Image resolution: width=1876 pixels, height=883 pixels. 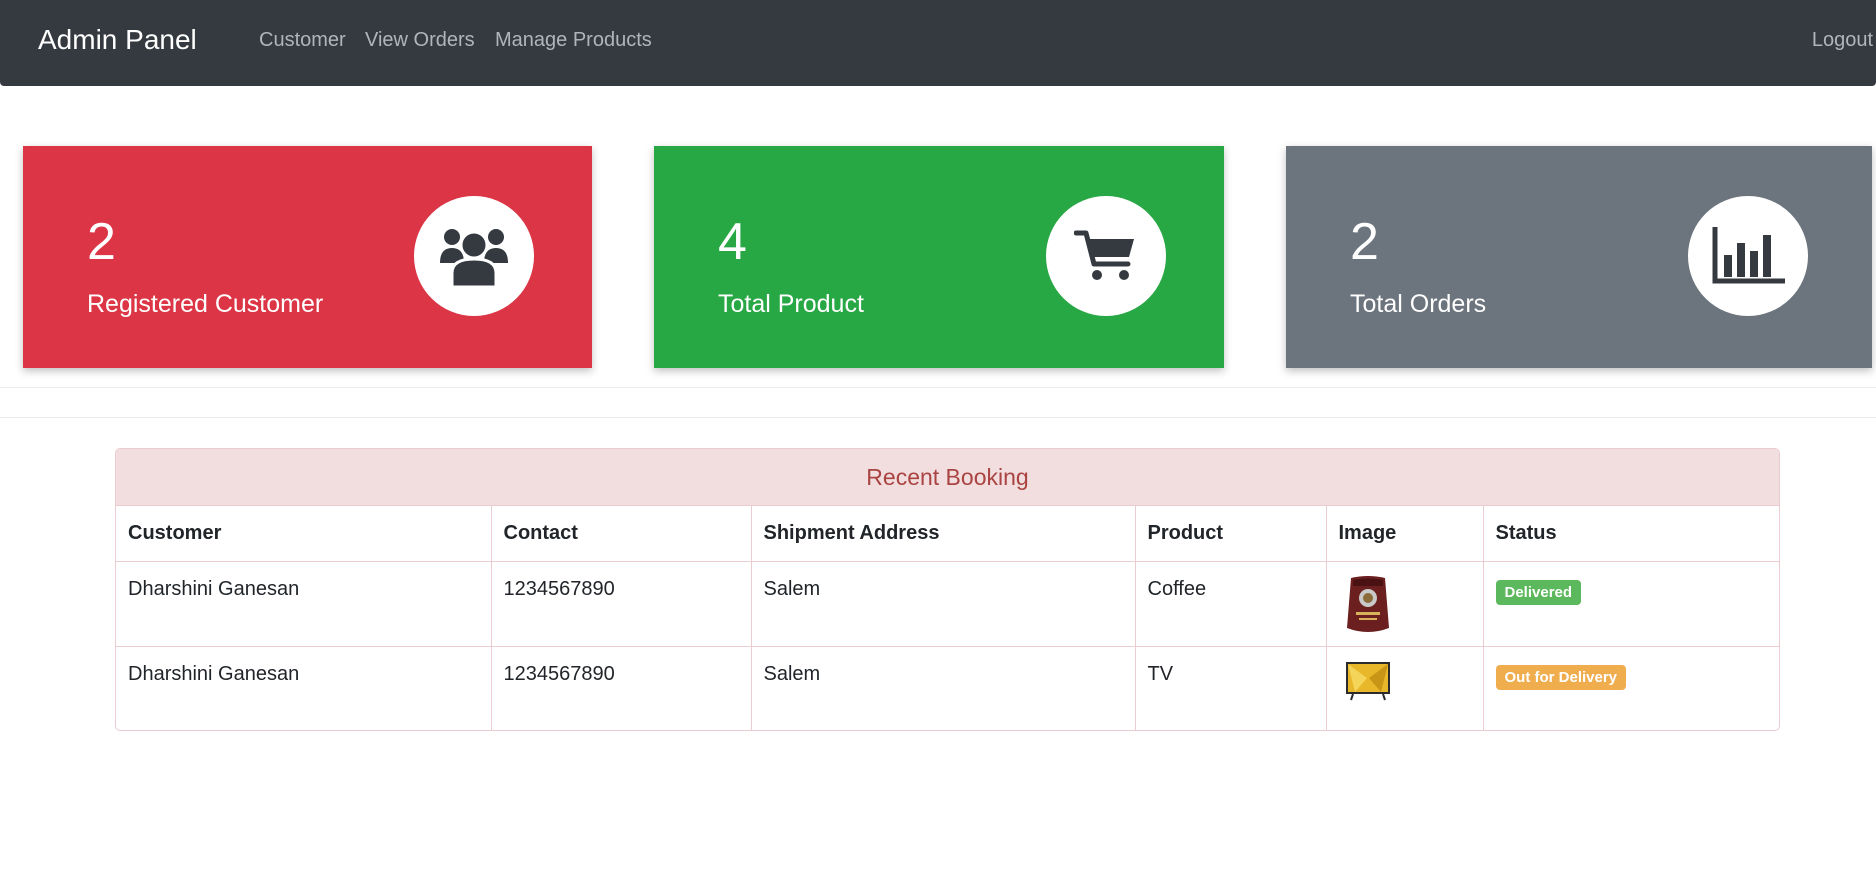 I want to click on col-header-contact: Contact, so click(x=621, y=534).